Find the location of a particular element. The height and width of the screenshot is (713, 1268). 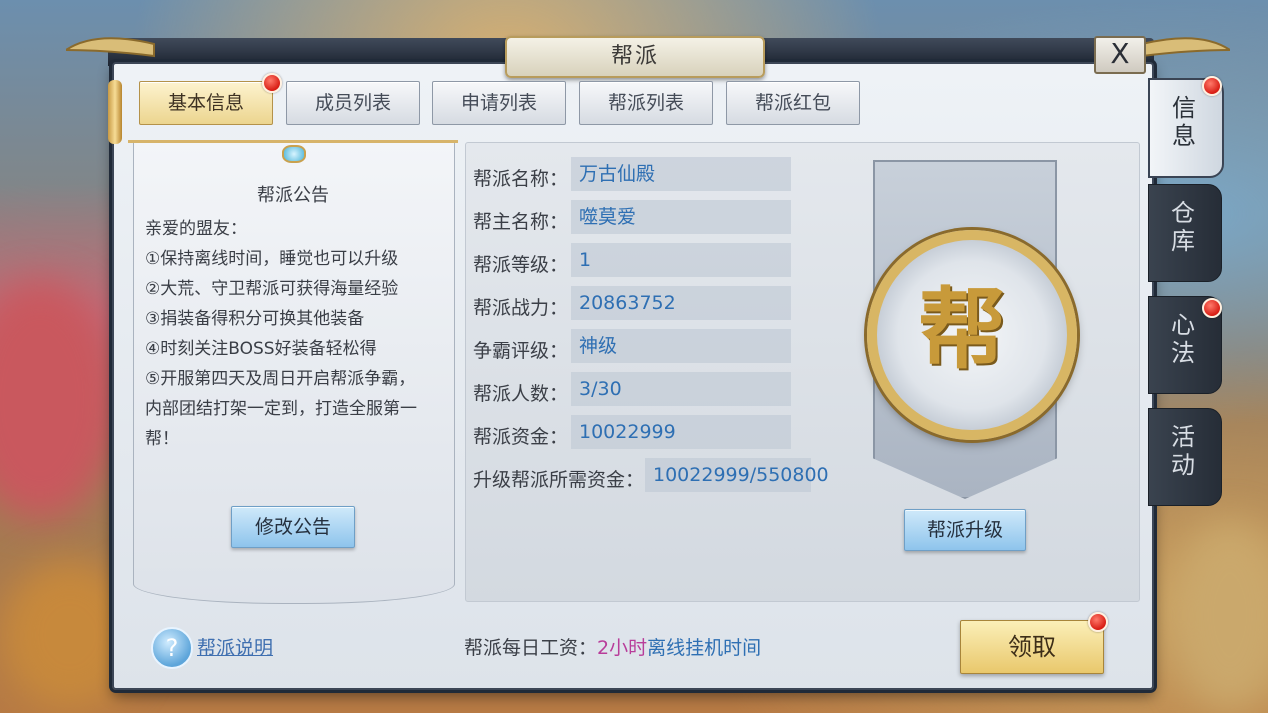

notice-line: ④时刻关注BOSS好装备轻松得 is located at coordinates (261, 349).